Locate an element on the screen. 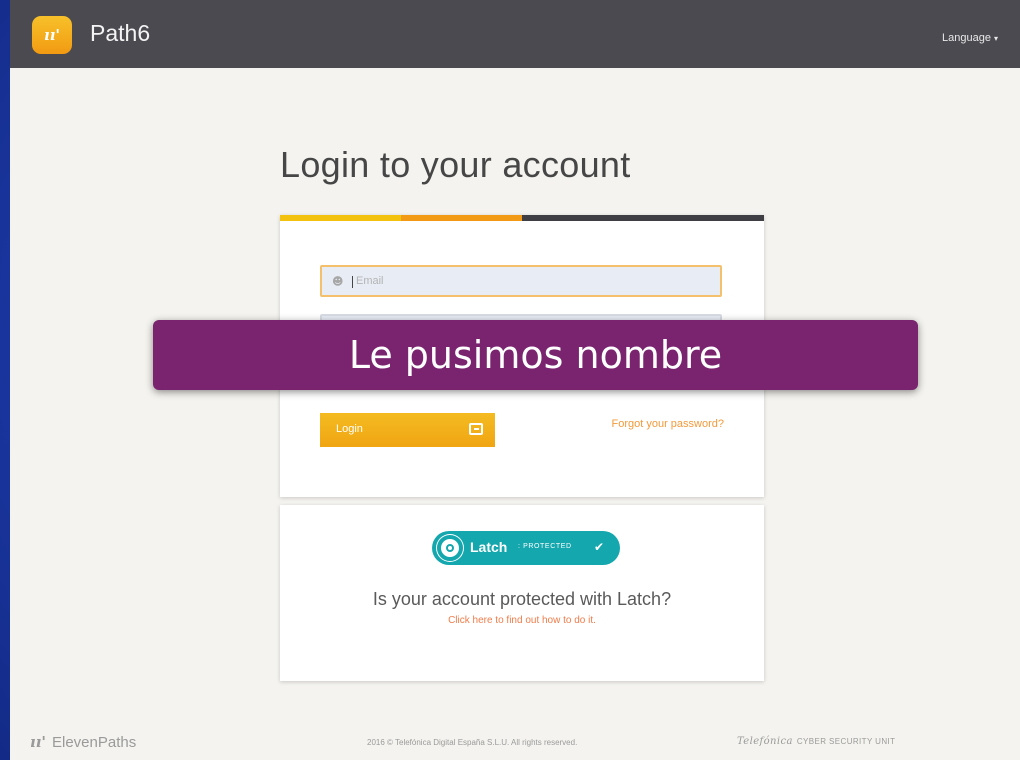 The height and width of the screenshot is (760, 1020). accent-stripe-dark is located at coordinates (643, 218).